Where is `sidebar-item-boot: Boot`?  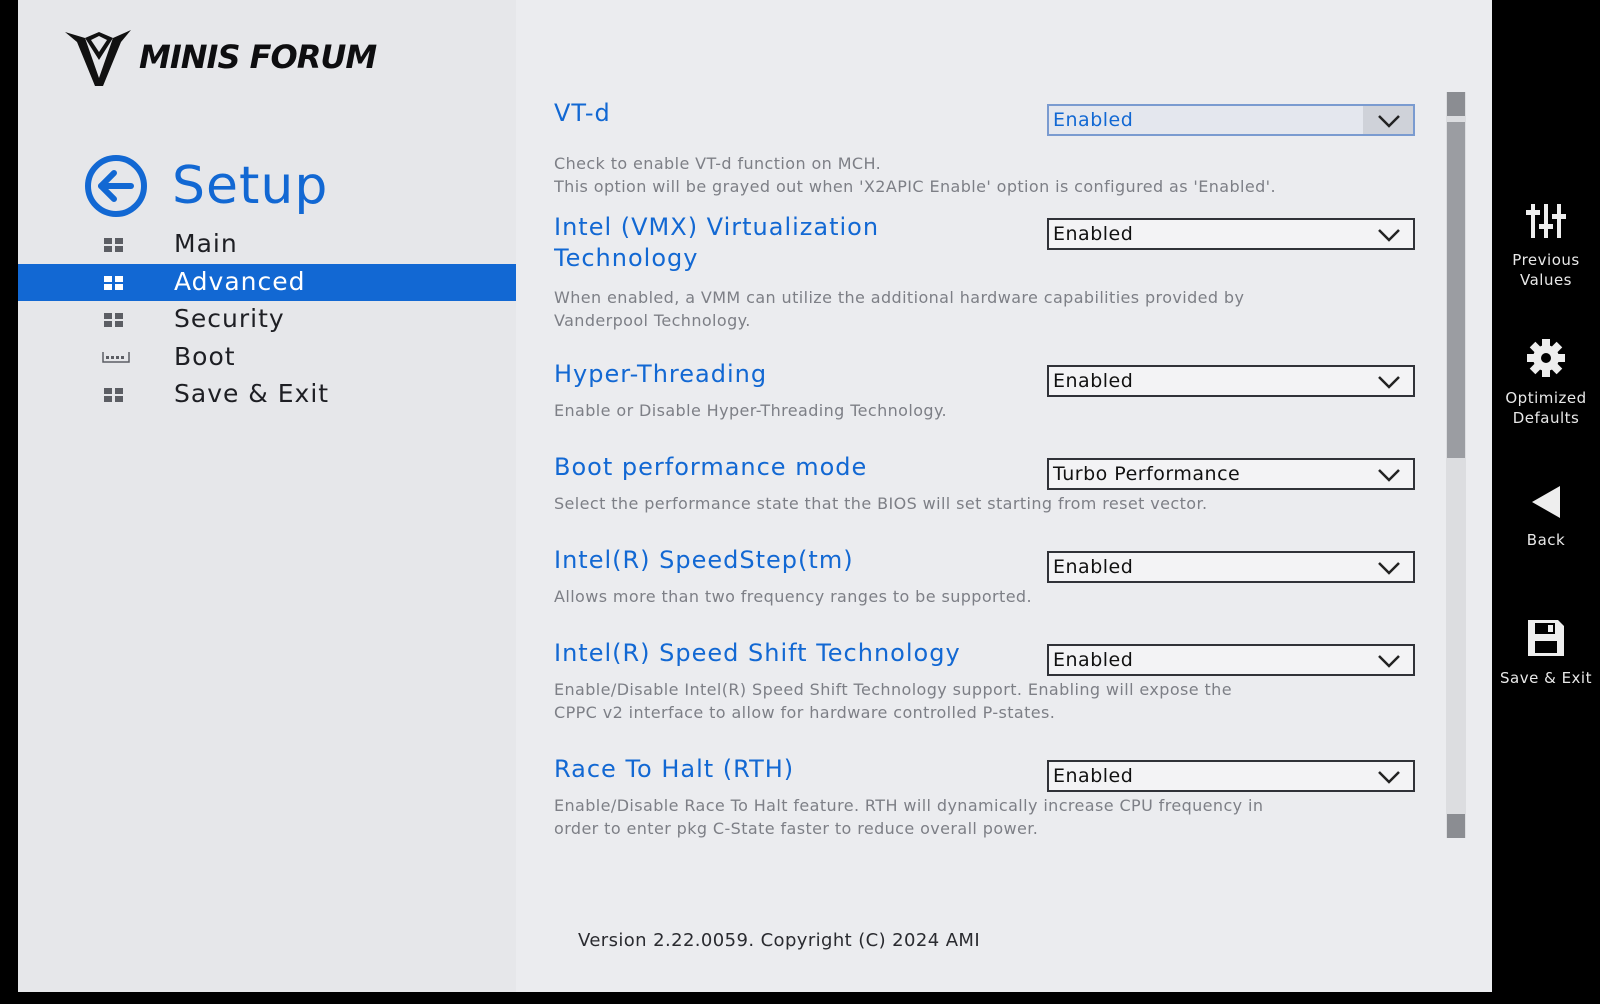 sidebar-item-boot: Boot is located at coordinates (267, 358).